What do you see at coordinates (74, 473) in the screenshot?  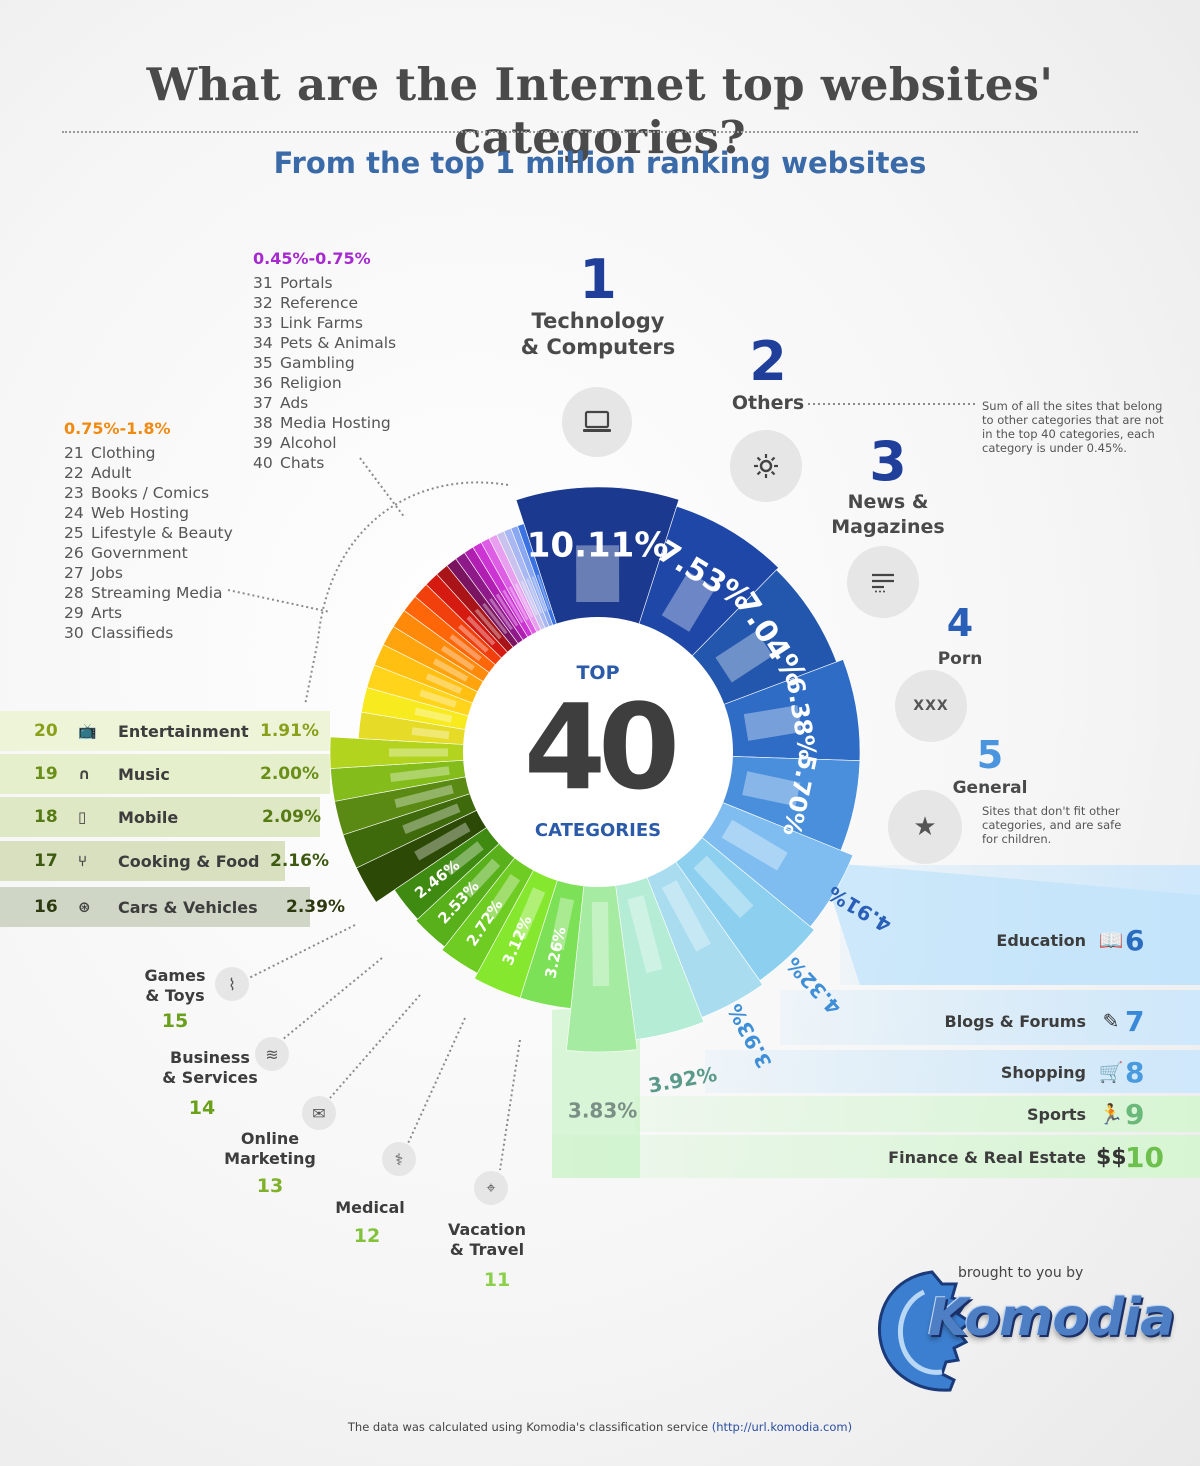 I see `category-rank: 22` at bounding box center [74, 473].